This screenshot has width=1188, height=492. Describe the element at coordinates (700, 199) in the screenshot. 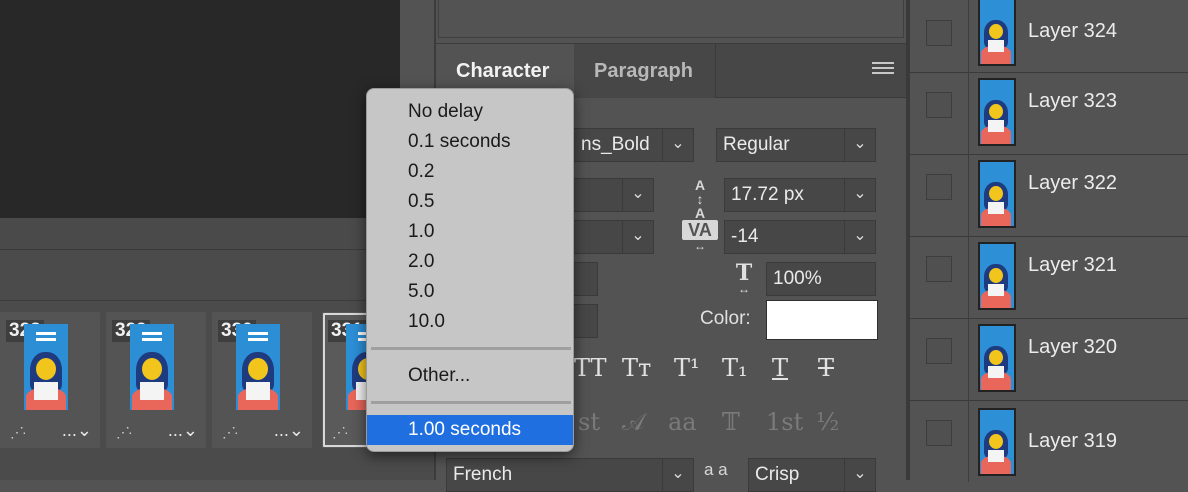

I see `leading-icon: A ↕ A` at that location.